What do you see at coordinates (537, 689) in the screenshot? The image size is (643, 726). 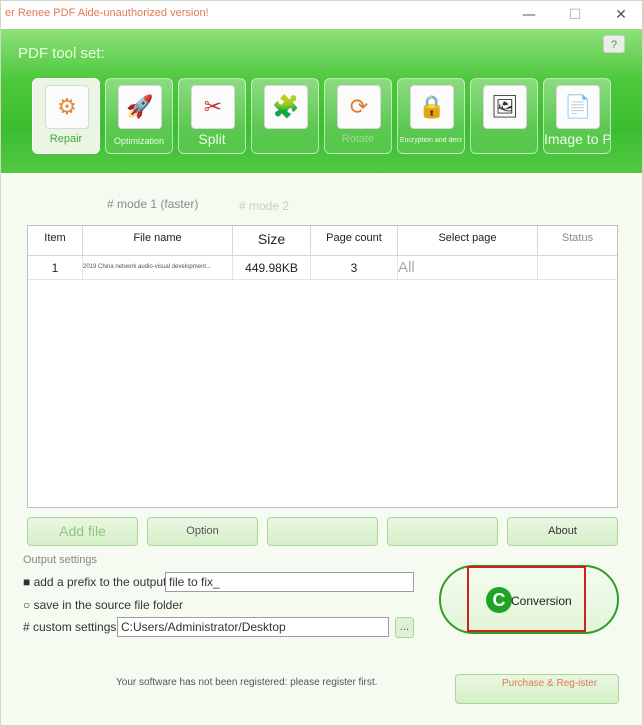 I see `purchase-register-button: Purchase & Reg-ister` at bounding box center [537, 689].